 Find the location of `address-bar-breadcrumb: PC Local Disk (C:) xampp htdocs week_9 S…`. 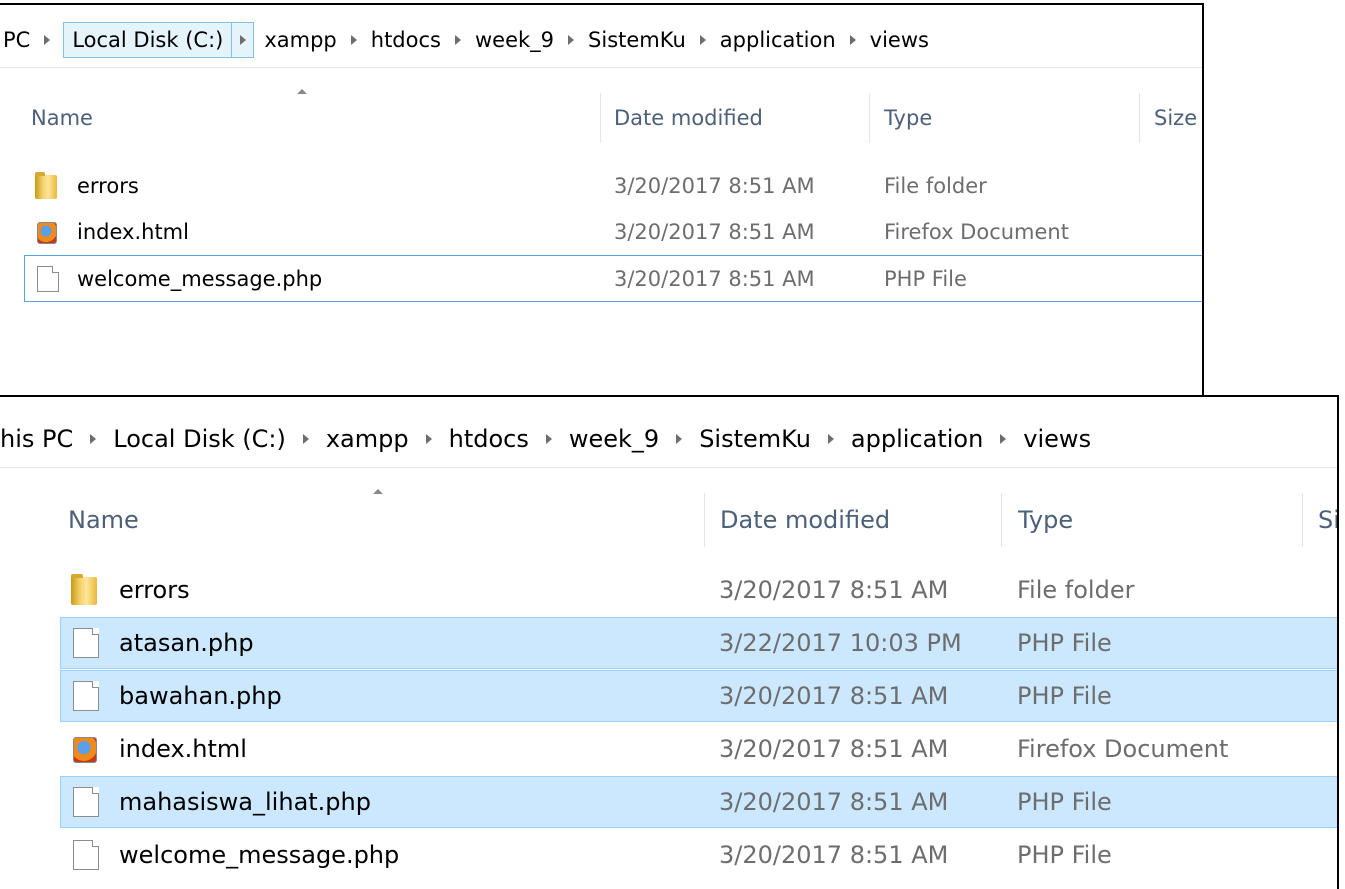

address-bar-breadcrumb: PC Local Disk (C:) xampp htdocs week_9 S… is located at coordinates (601, 40).